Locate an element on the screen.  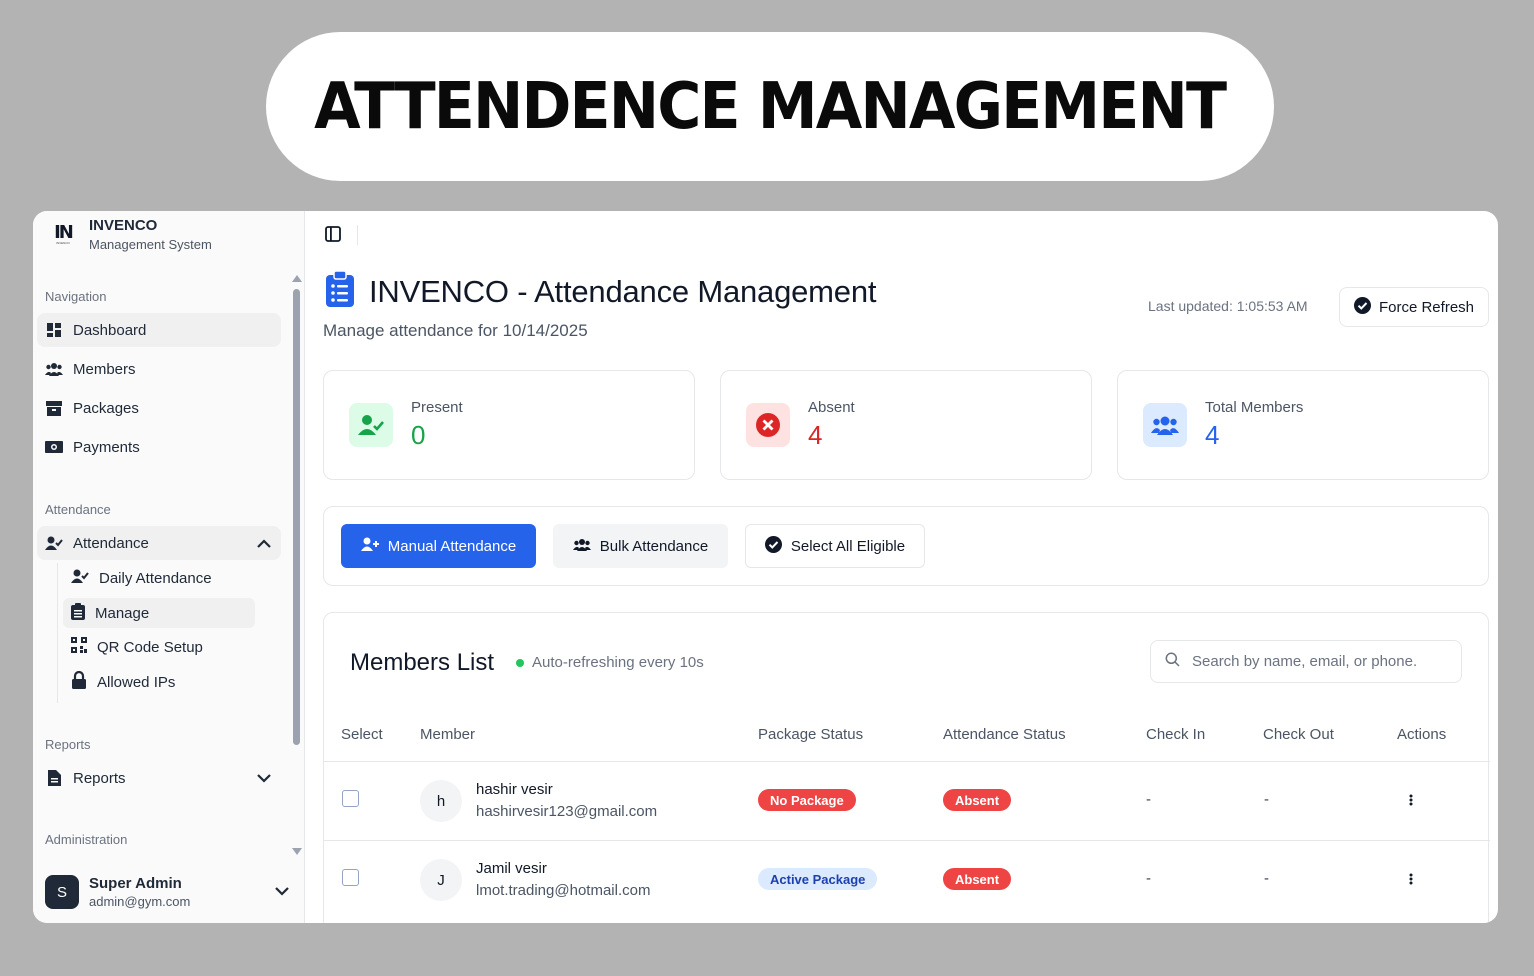
sidebar-item-dashboard: Dashboard is located at coordinates (159, 330).